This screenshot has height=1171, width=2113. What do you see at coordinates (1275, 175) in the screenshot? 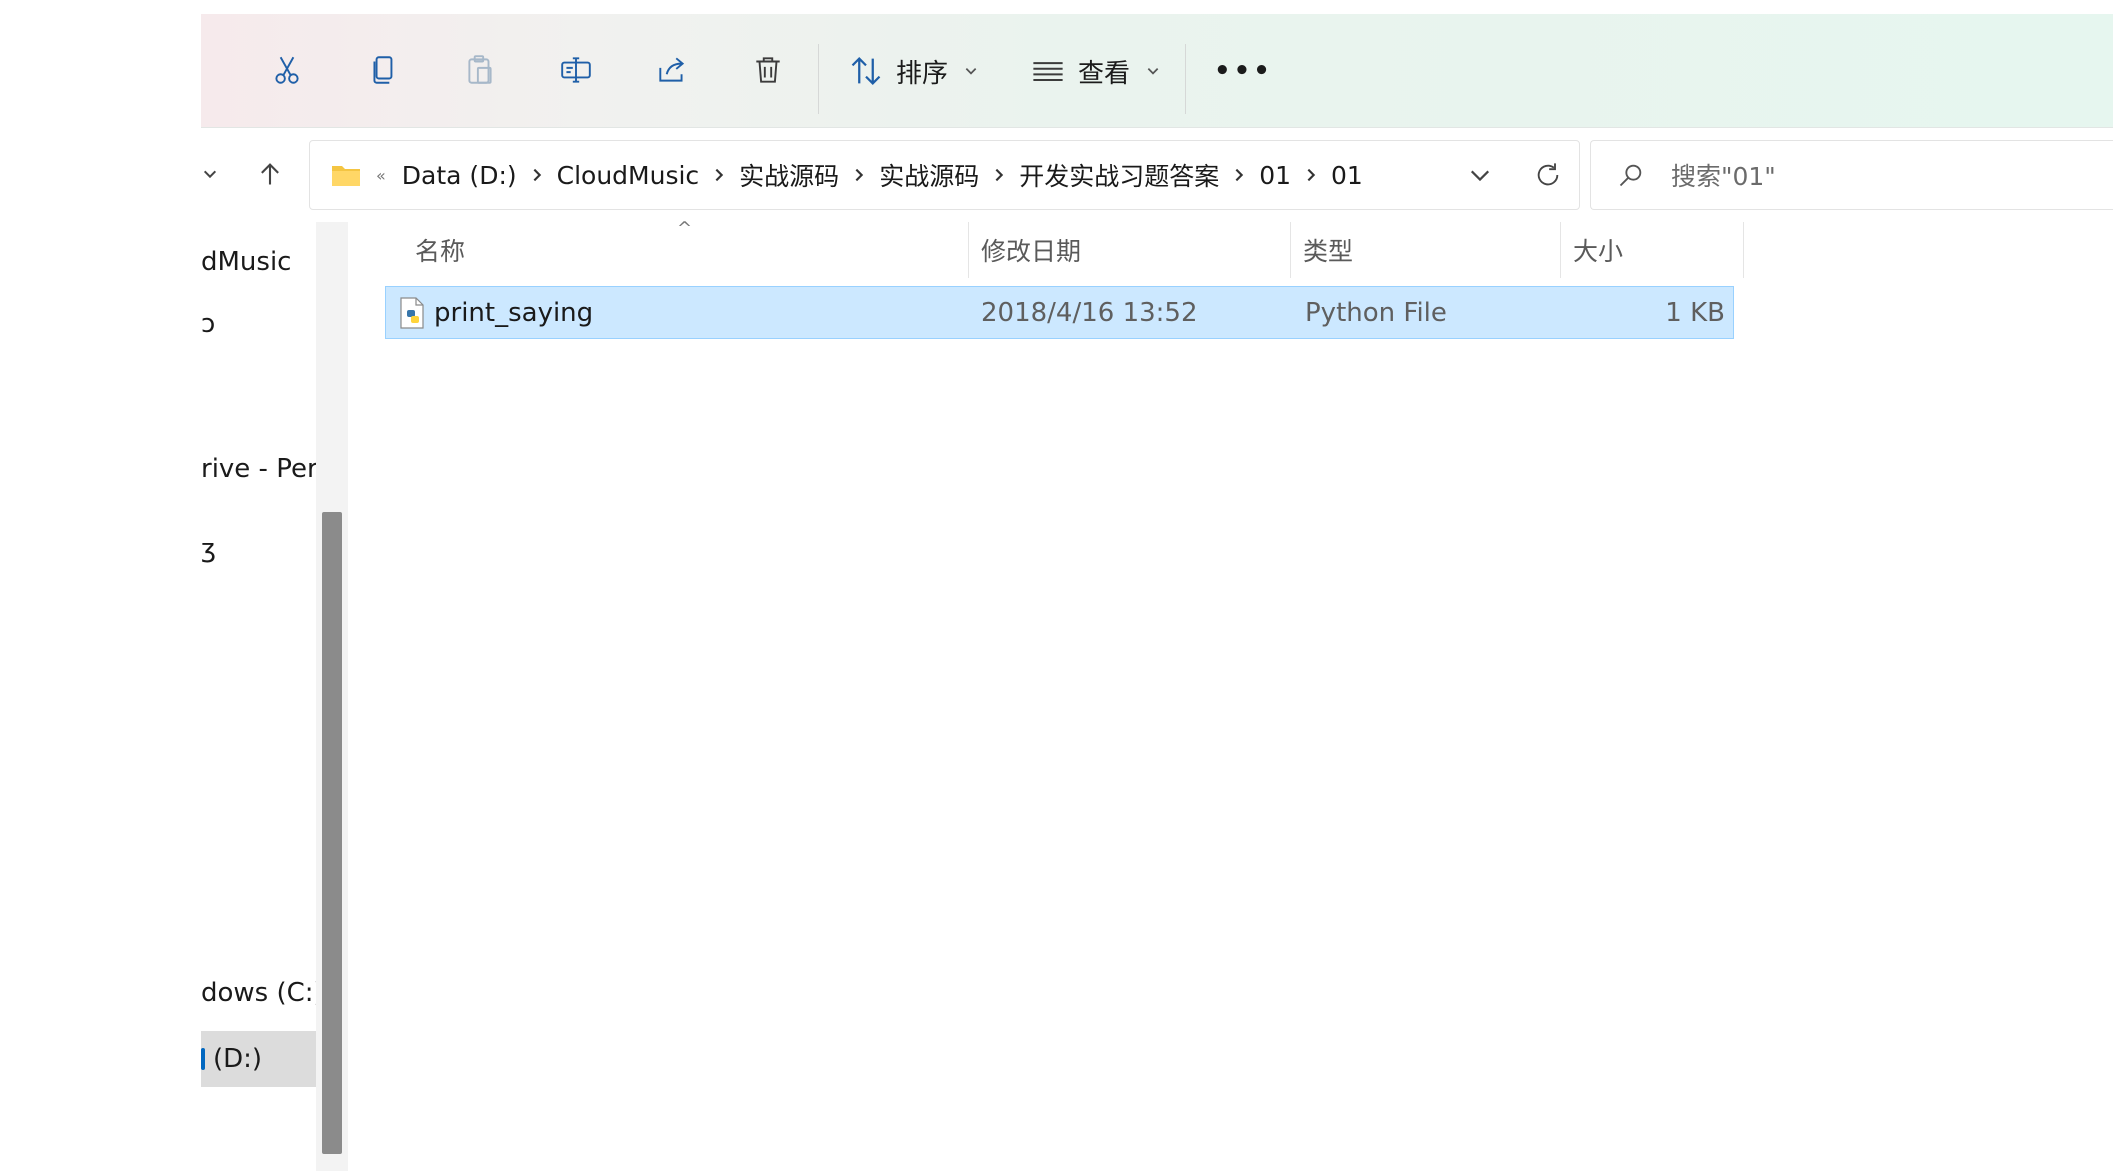
I see `crumb-01-a: 01` at bounding box center [1275, 175].